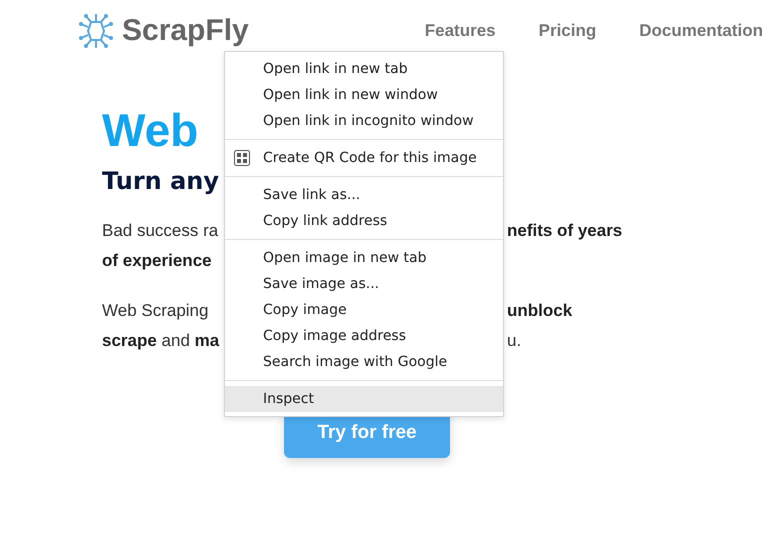 This screenshot has width=783, height=535. Describe the element at coordinates (364, 95) in the screenshot. I see `menu-item: Open link in new window` at that location.